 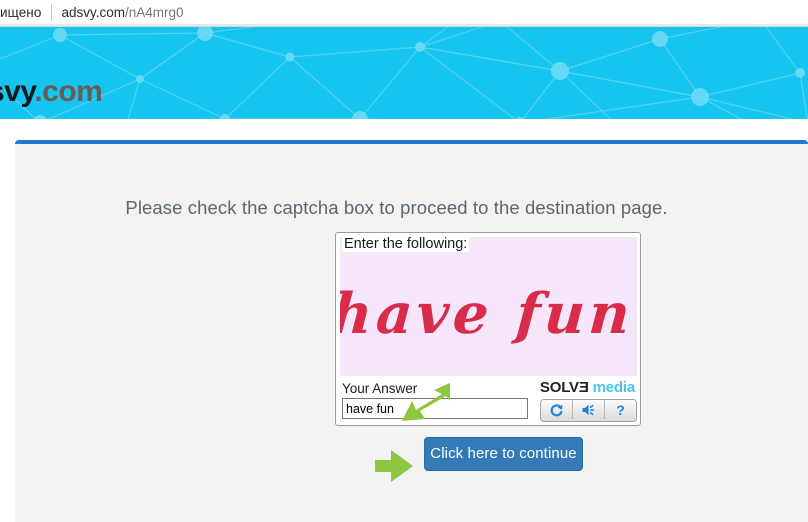 I want to click on help-captcha-button: ?, so click(x=620, y=409).